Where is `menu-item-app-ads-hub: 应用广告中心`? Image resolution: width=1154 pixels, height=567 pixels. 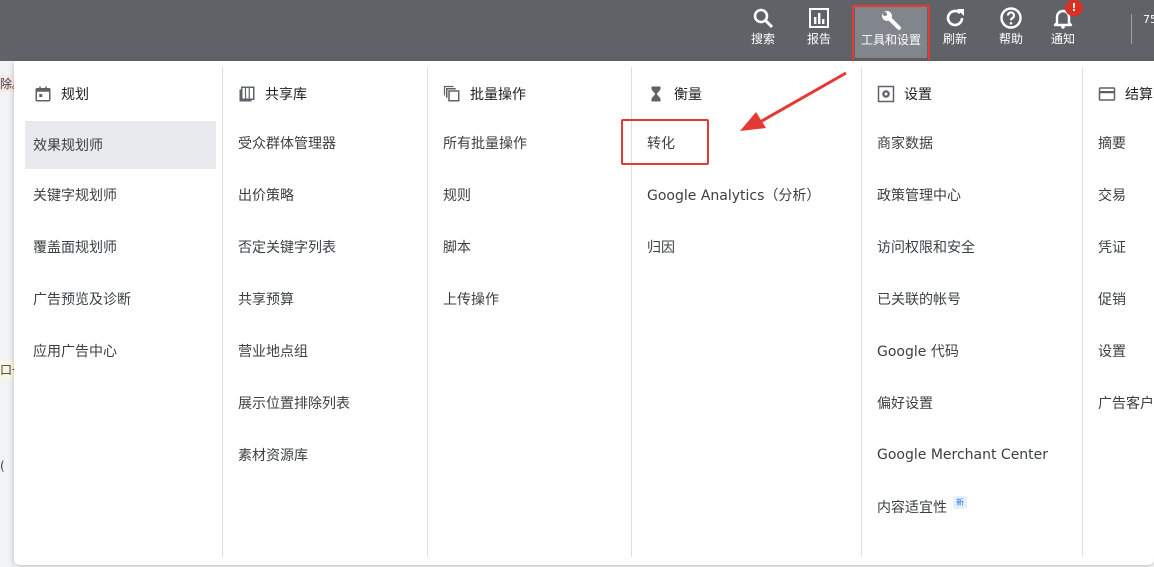
menu-item-app-ads-hub: 应用广告中心 is located at coordinates (75, 351).